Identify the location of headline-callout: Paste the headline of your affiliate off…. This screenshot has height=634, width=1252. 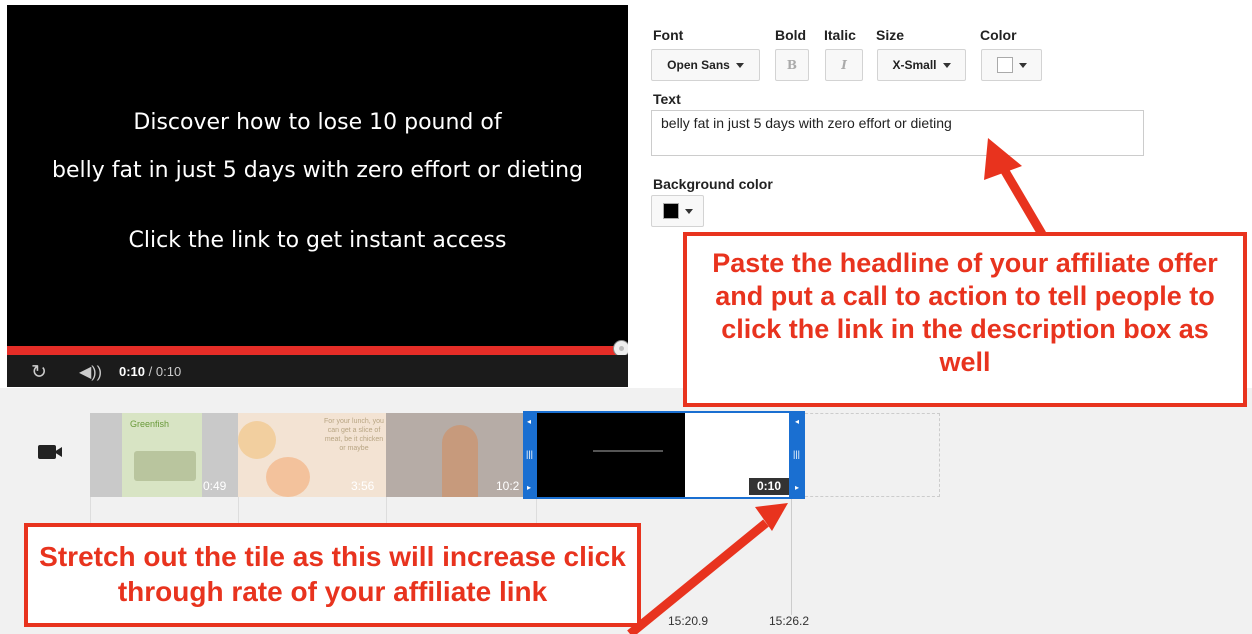
(965, 319).